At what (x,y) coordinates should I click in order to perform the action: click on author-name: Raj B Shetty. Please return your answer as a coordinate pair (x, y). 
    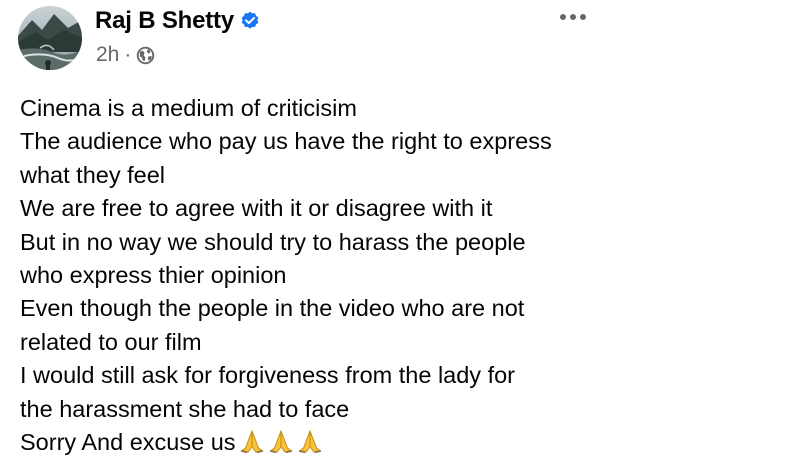
    Looking at the image, I should click on (164, 21).